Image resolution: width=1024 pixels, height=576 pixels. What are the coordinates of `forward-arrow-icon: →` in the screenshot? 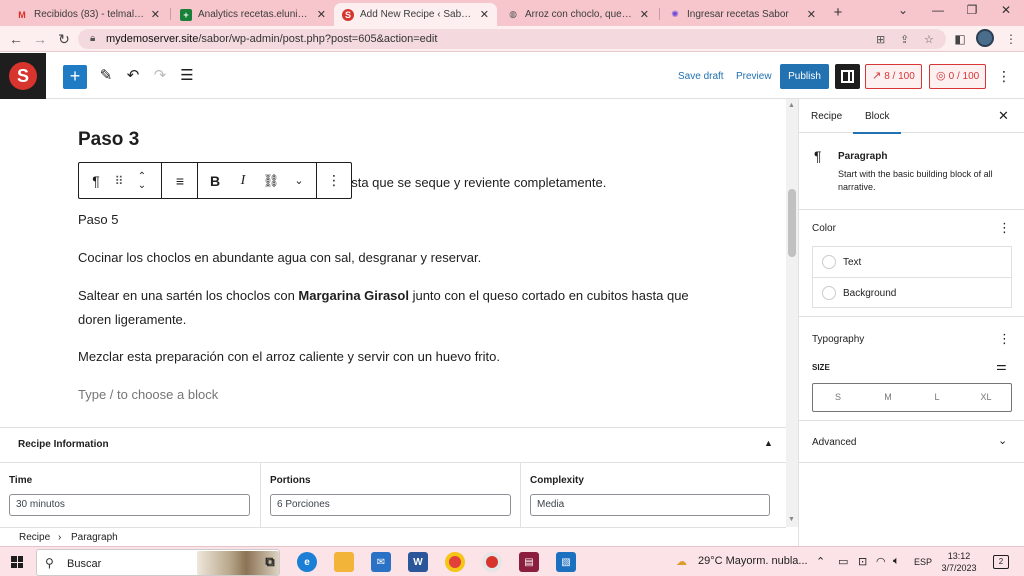 It's located at (40, 39).